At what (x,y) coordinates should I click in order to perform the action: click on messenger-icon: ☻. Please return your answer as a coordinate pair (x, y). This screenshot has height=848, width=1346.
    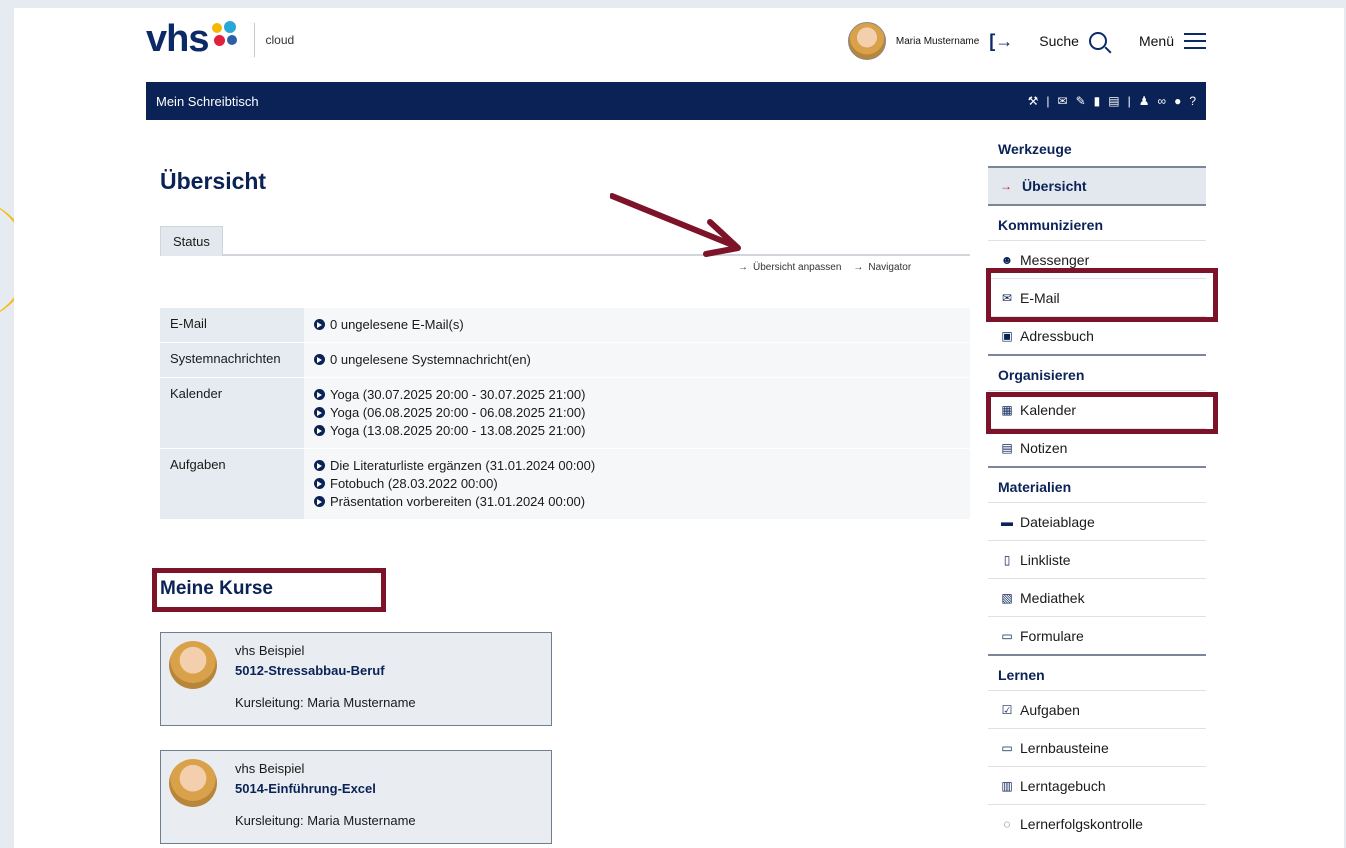
    Looking at the image, I should click on (1007, 259).